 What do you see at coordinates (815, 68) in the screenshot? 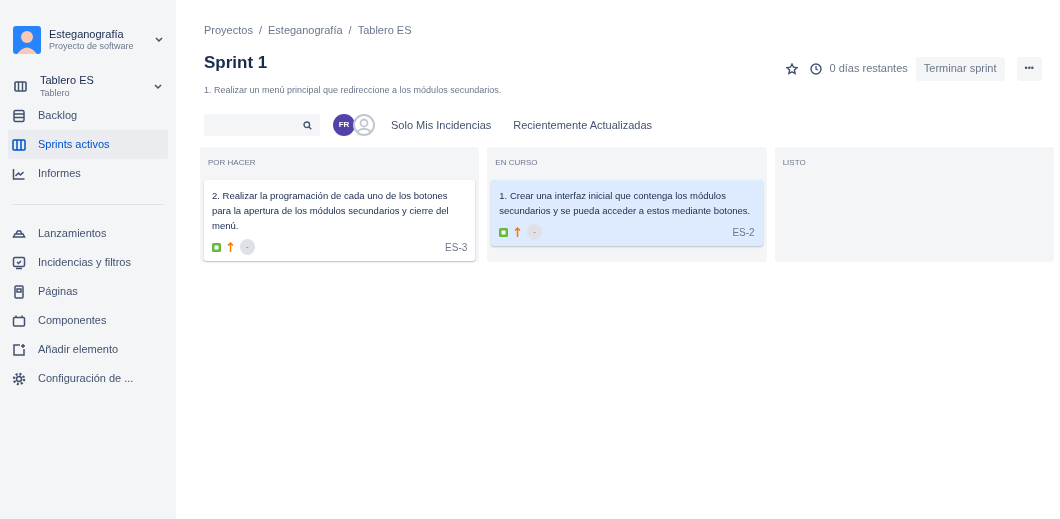
I see `clock-icon` at bounding box center [815, 68].